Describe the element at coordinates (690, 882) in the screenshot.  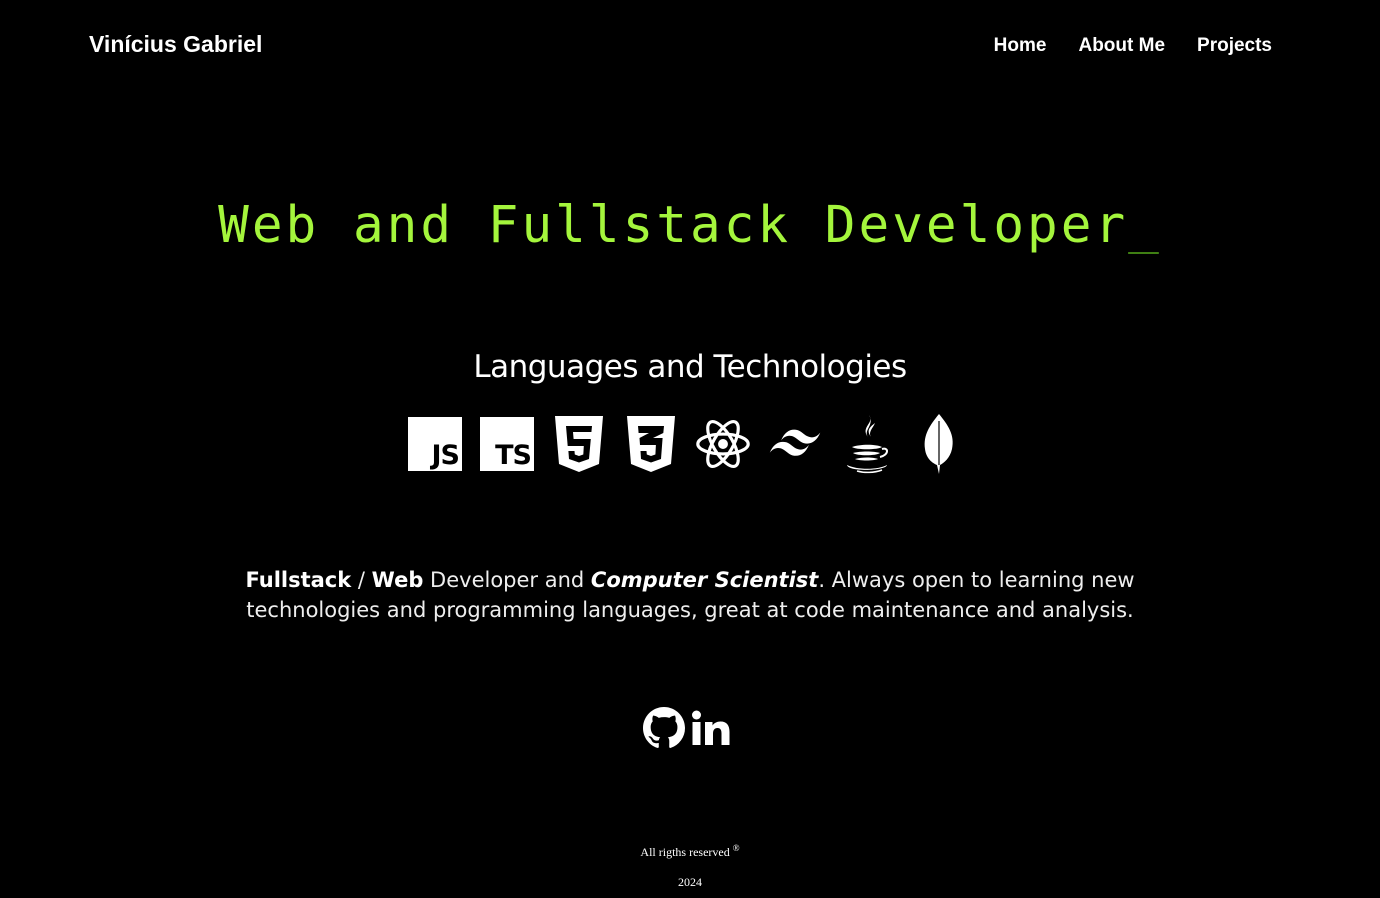
I see `footer-year: 2024` at that location.